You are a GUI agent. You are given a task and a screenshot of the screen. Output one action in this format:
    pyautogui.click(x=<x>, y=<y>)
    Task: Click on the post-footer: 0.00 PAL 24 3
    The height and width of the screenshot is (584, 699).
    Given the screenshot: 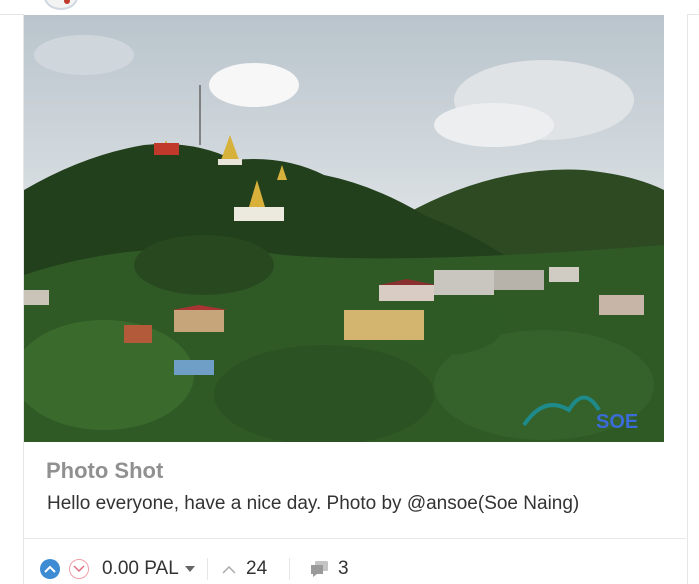 What is the action you would take?
    pyautogui.click(x=349, y=568)
    